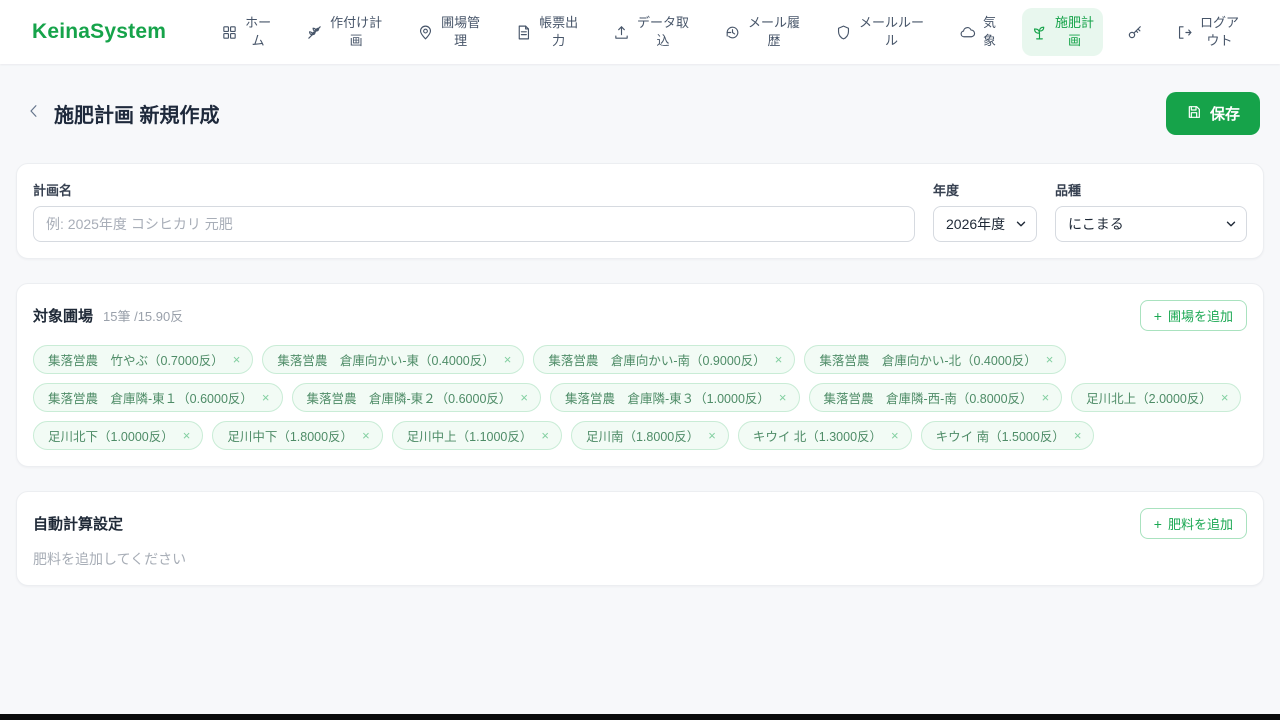 This screenshot has width=1280, height=720. I want to click on sprout-icon, so click(1039, 32).